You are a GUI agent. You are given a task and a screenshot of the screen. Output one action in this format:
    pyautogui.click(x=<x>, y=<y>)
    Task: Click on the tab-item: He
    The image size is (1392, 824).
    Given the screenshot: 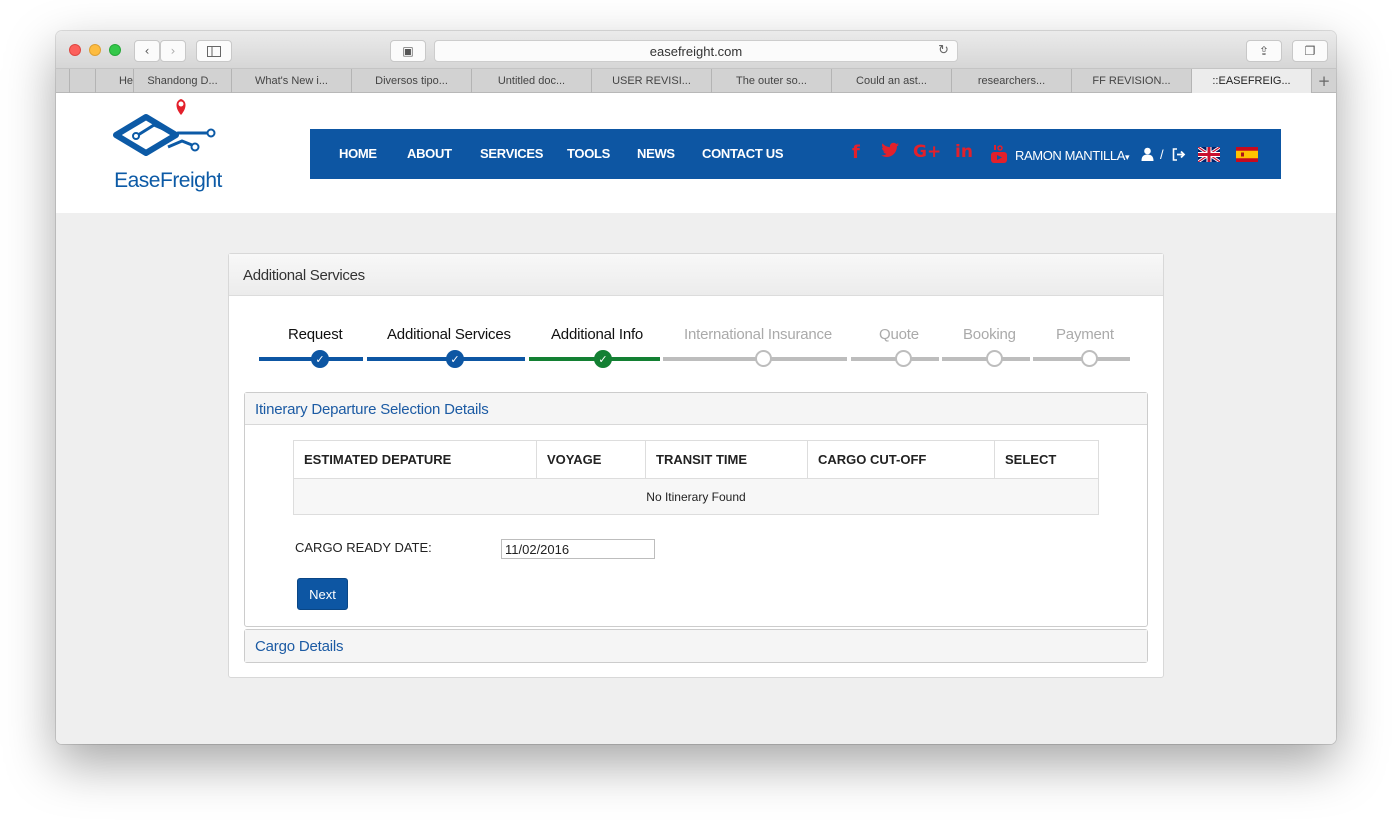 What is the action you would take?
    pyautogui.click(x=115, y=81)
    